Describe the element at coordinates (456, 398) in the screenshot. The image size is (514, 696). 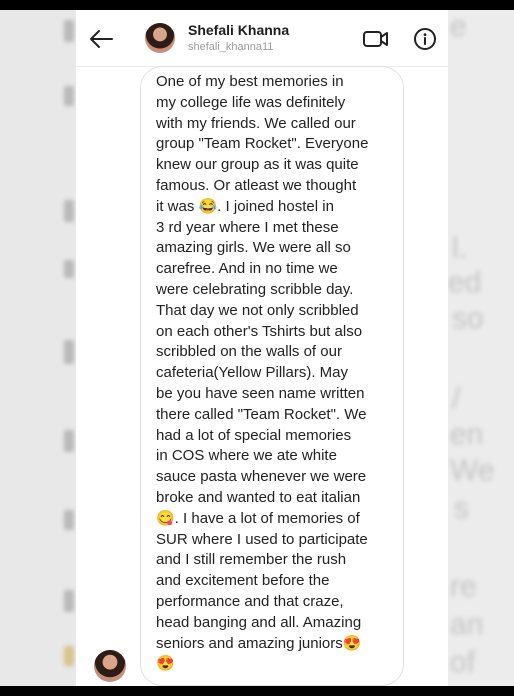
I see `blur-text: /` at that location.